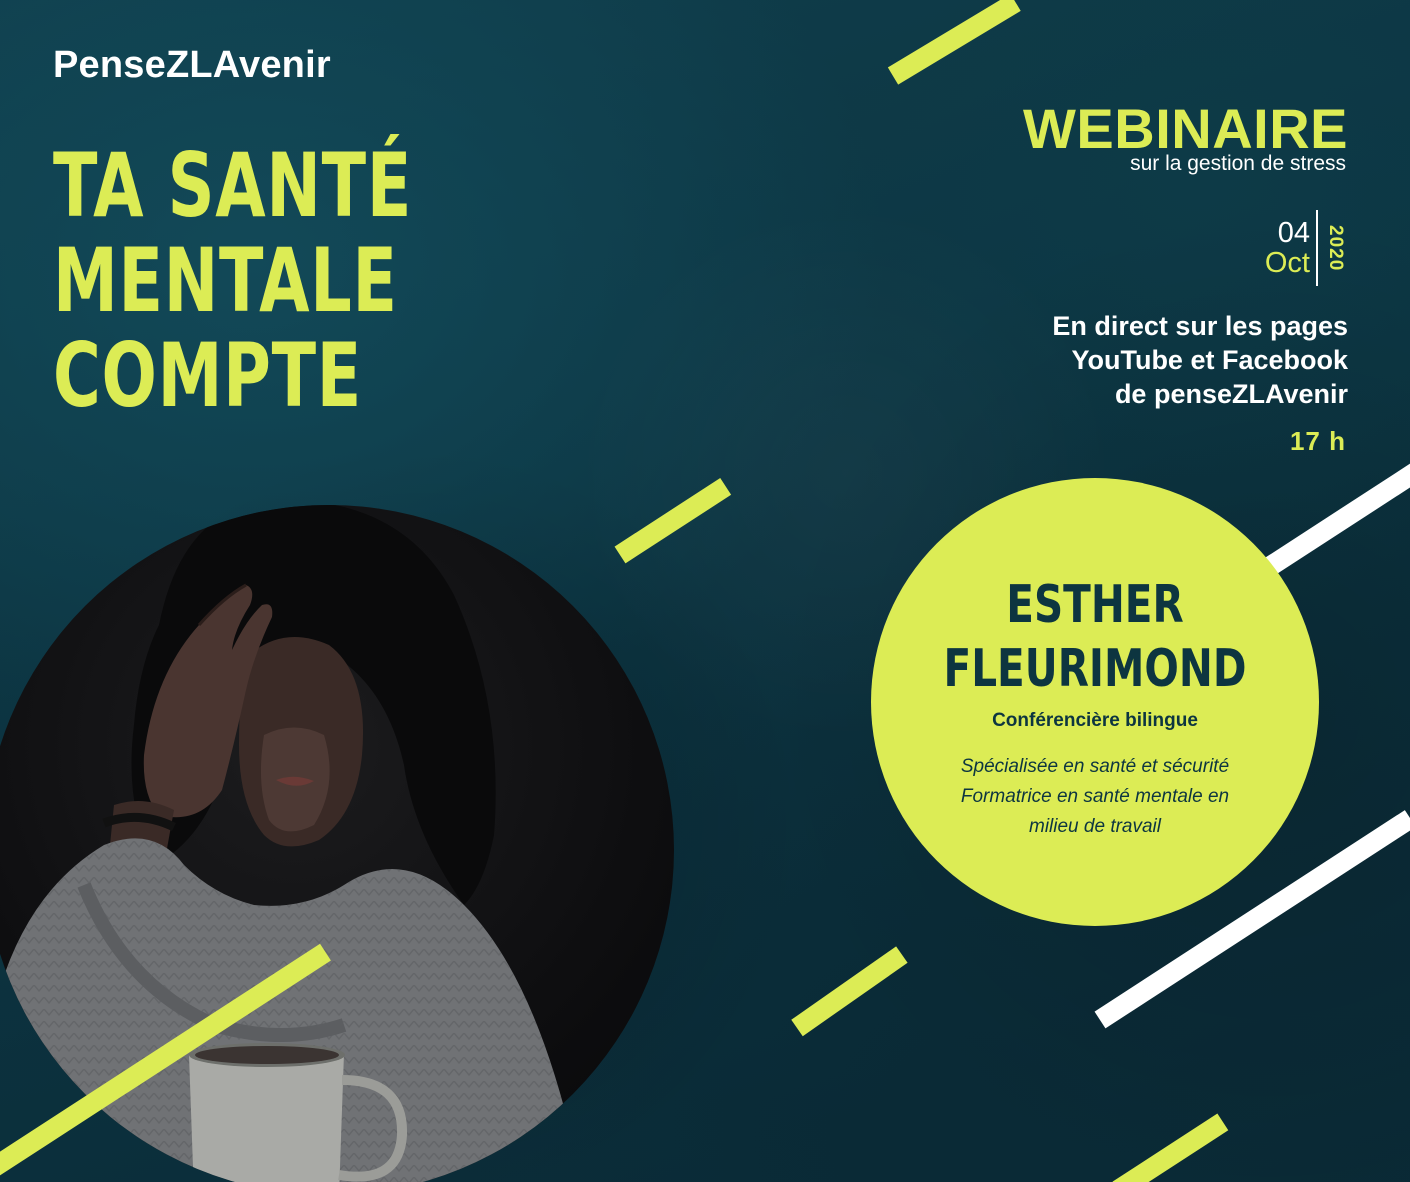 This screenshot has width=1410, height=1182. Describe the element at coordinates (1095, 826) in the screenshot. I see `speaker-desc-line-3: milieu de travail` at that location.